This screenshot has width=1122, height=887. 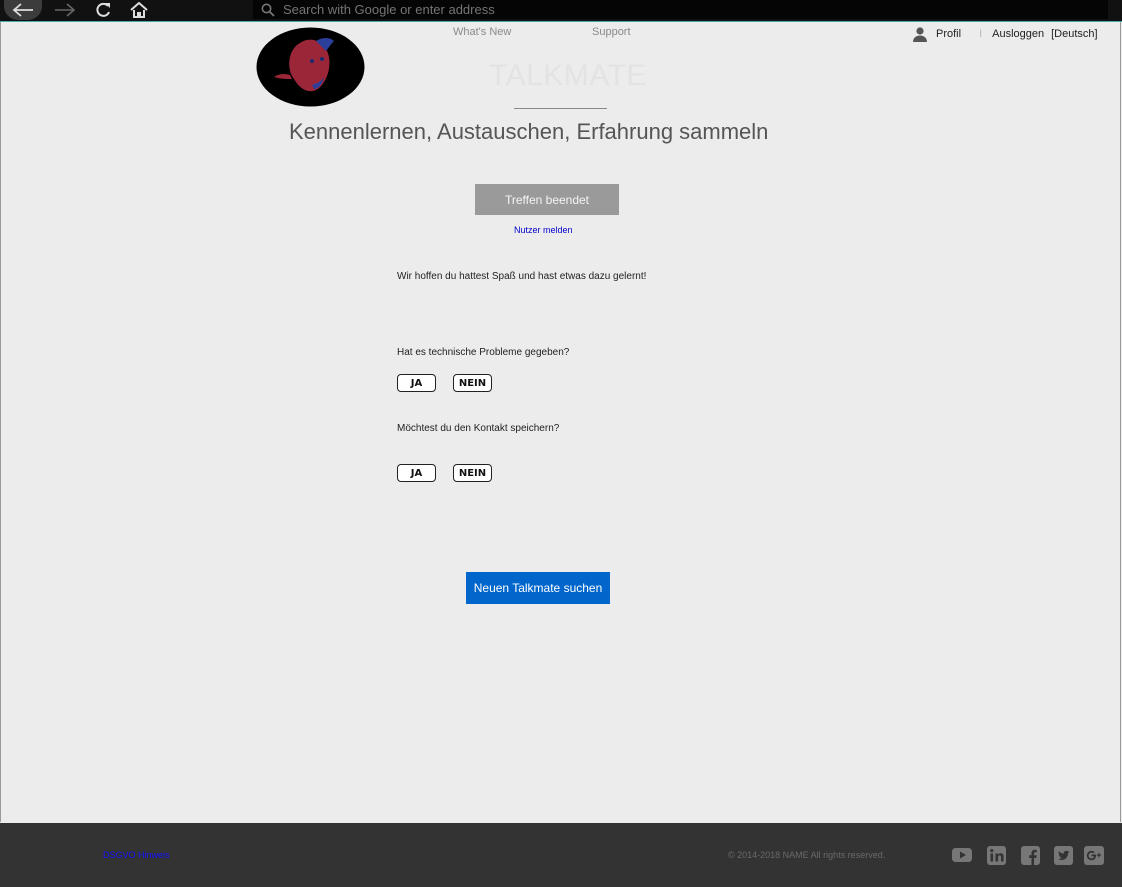 What do you see at coordinates (1018, 34) in the screenshot?
I see `logout-link: Ausloggen` at bounding box center [1018, 34].